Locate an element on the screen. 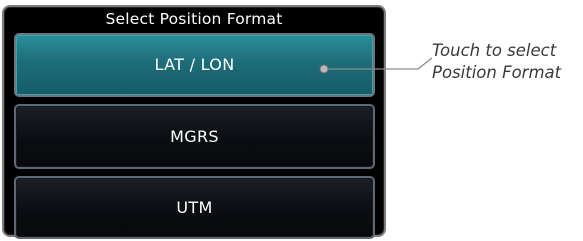 Image resolution: width=583 pixels, height=241 pixels. callout-text: Touch to select Position Format is located at coordinates (496, 62).